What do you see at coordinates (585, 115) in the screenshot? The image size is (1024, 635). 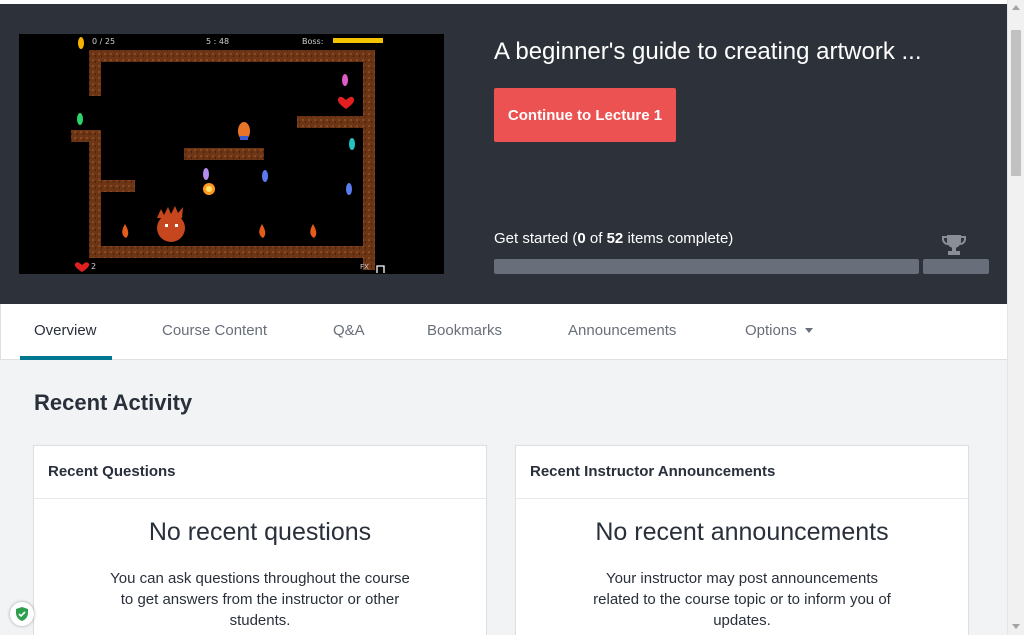 I see `continue-lecture-button: Continue to Lecture 1` at bounding box center [585, 115].